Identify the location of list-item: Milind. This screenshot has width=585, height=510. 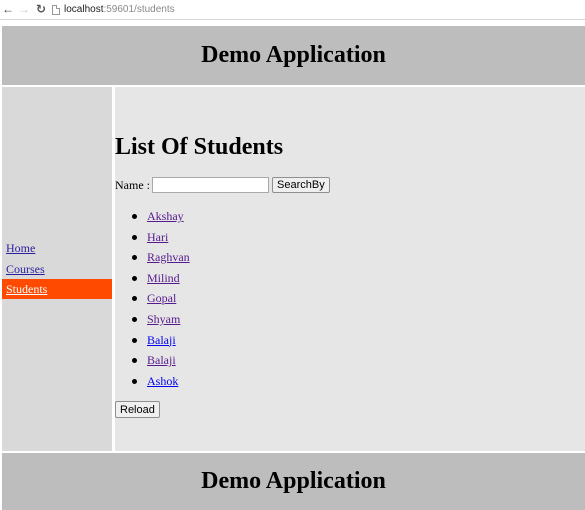
(152, 279).